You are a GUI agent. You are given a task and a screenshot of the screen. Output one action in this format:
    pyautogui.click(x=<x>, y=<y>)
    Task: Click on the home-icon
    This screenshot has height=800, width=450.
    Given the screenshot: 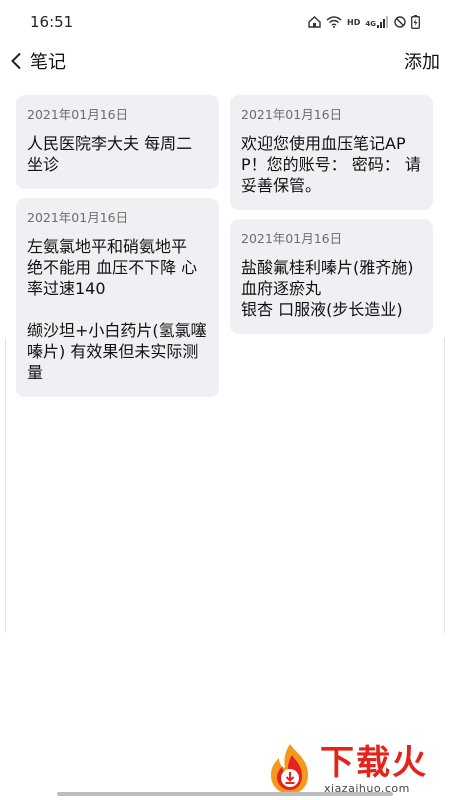 What is the action you would take?
    pyautogui.click(x=314, y=22)
    